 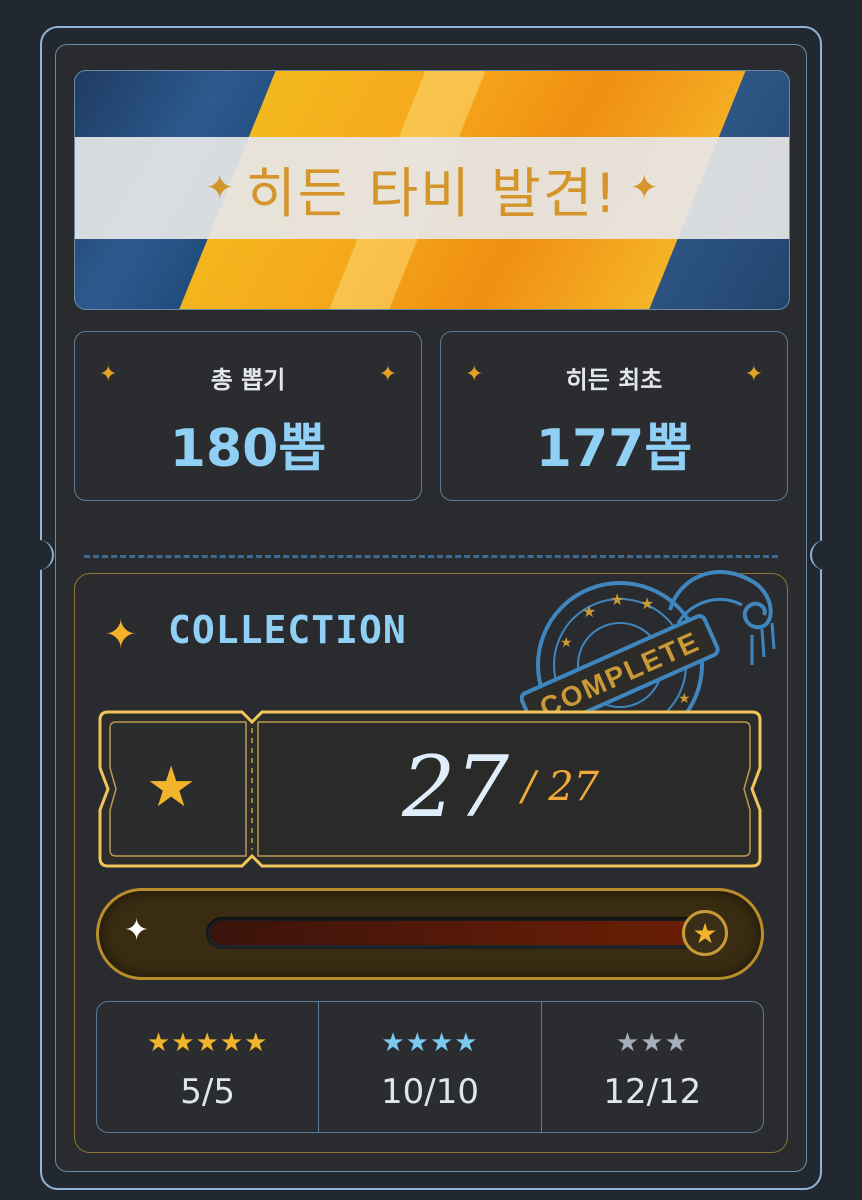 I want to click on four-star-icons: ★★★★, so click(x=430, y=1043).